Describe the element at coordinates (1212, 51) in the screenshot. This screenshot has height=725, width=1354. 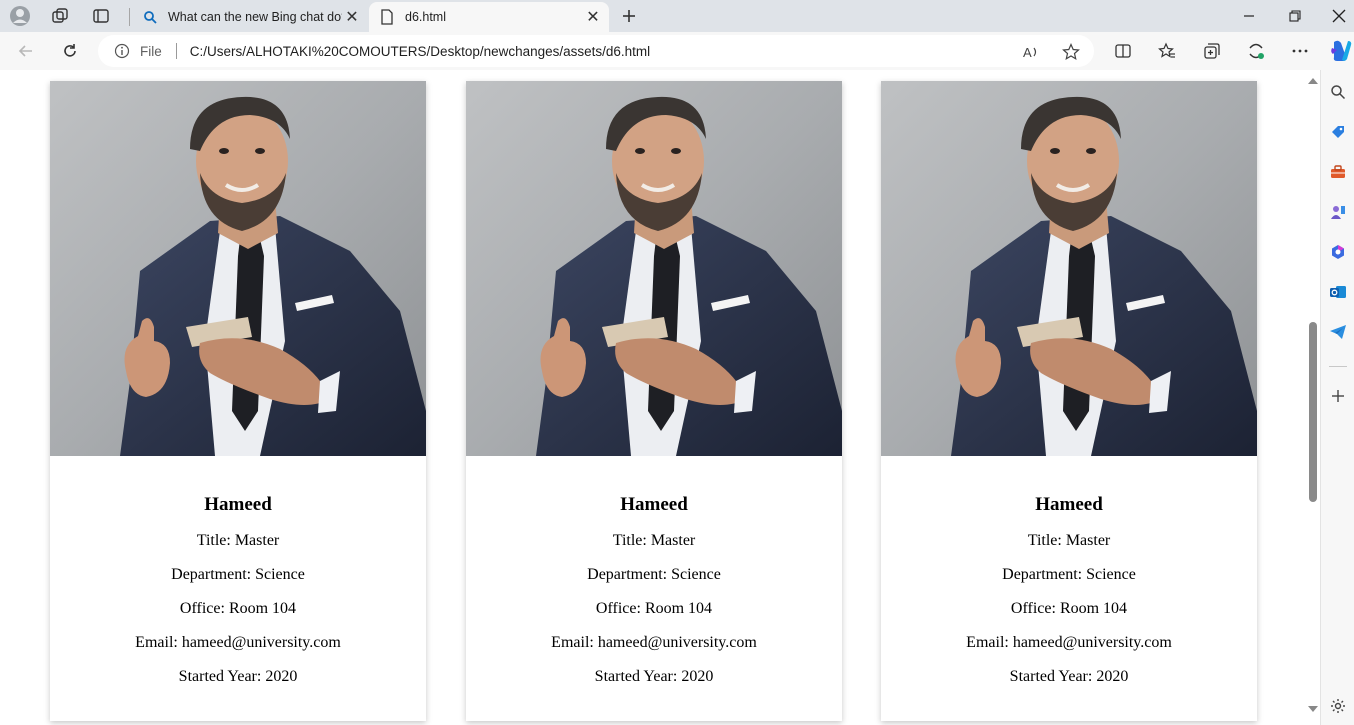
I see `collections-icon` at that location.